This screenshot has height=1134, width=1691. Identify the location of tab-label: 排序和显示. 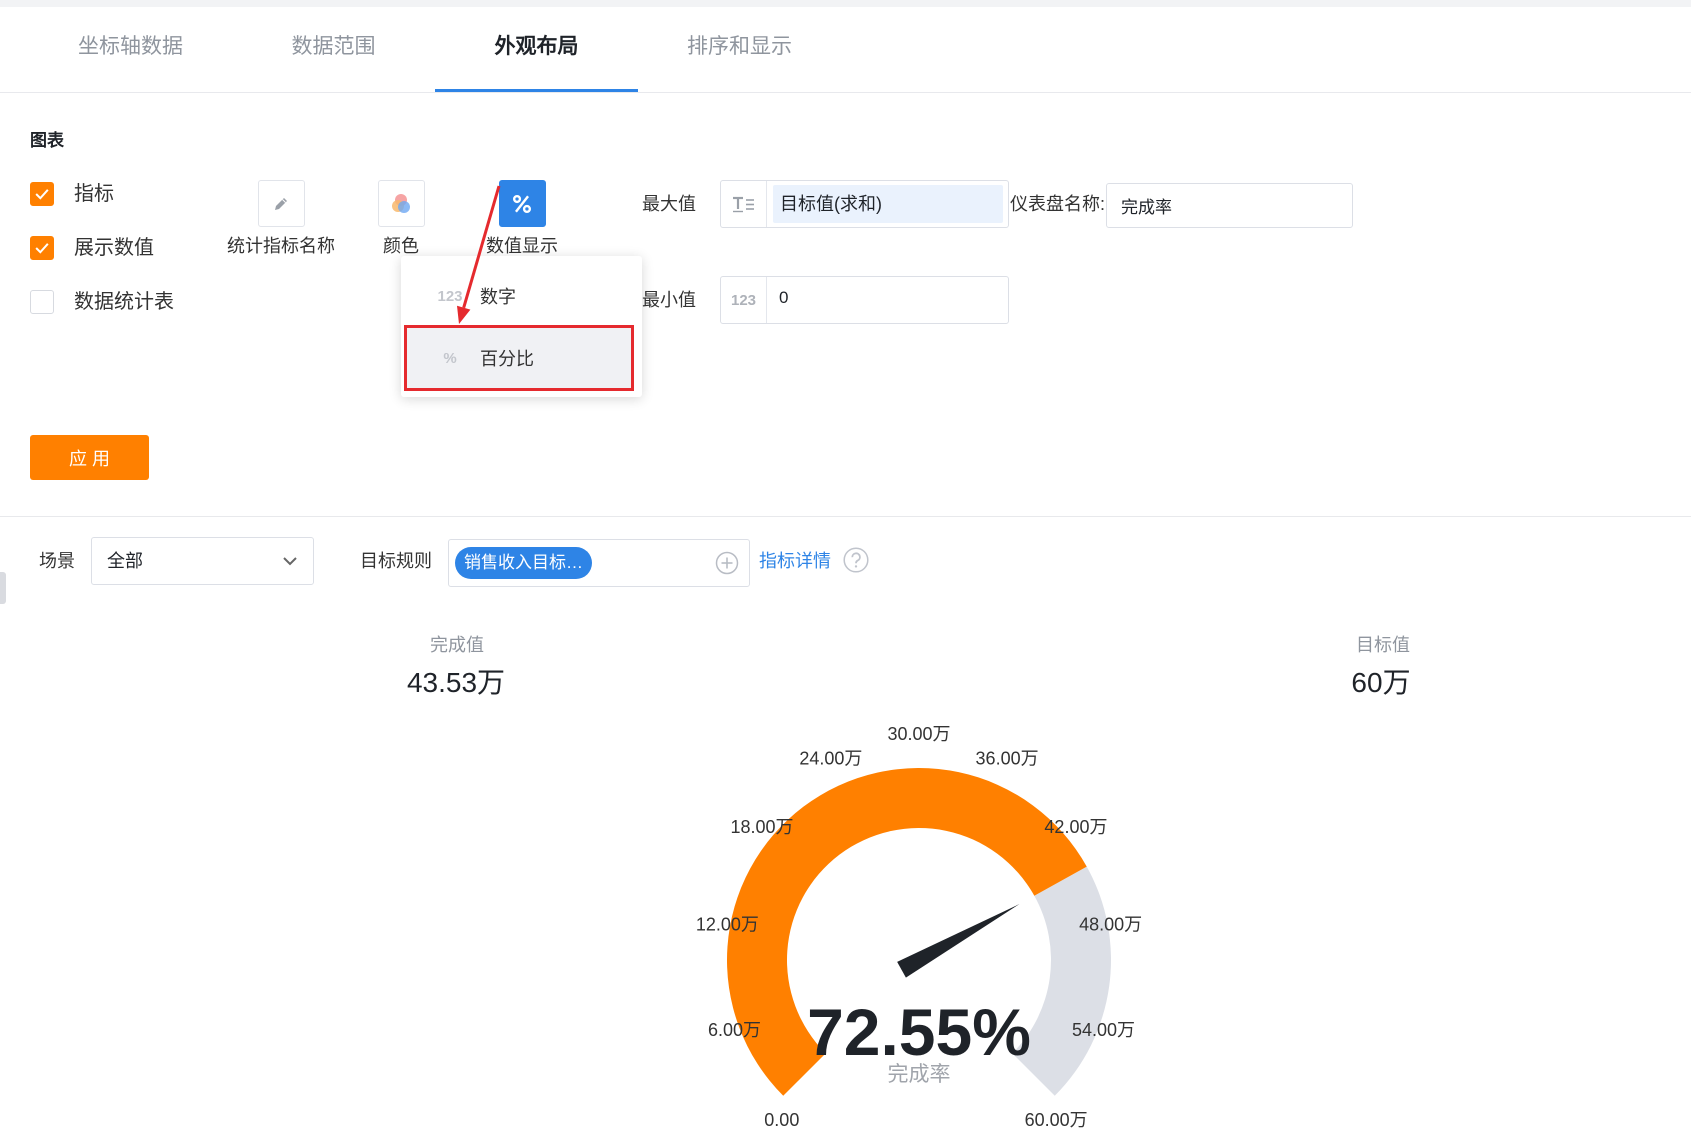
(739, 46).